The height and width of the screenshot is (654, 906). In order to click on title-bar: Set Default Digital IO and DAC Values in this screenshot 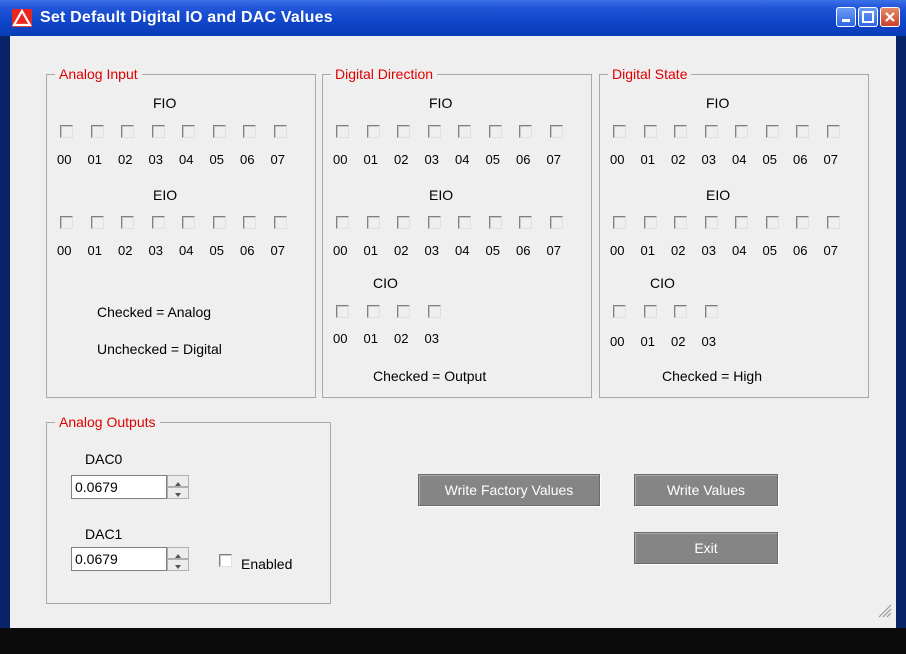, I will do `click(453, 18)`.